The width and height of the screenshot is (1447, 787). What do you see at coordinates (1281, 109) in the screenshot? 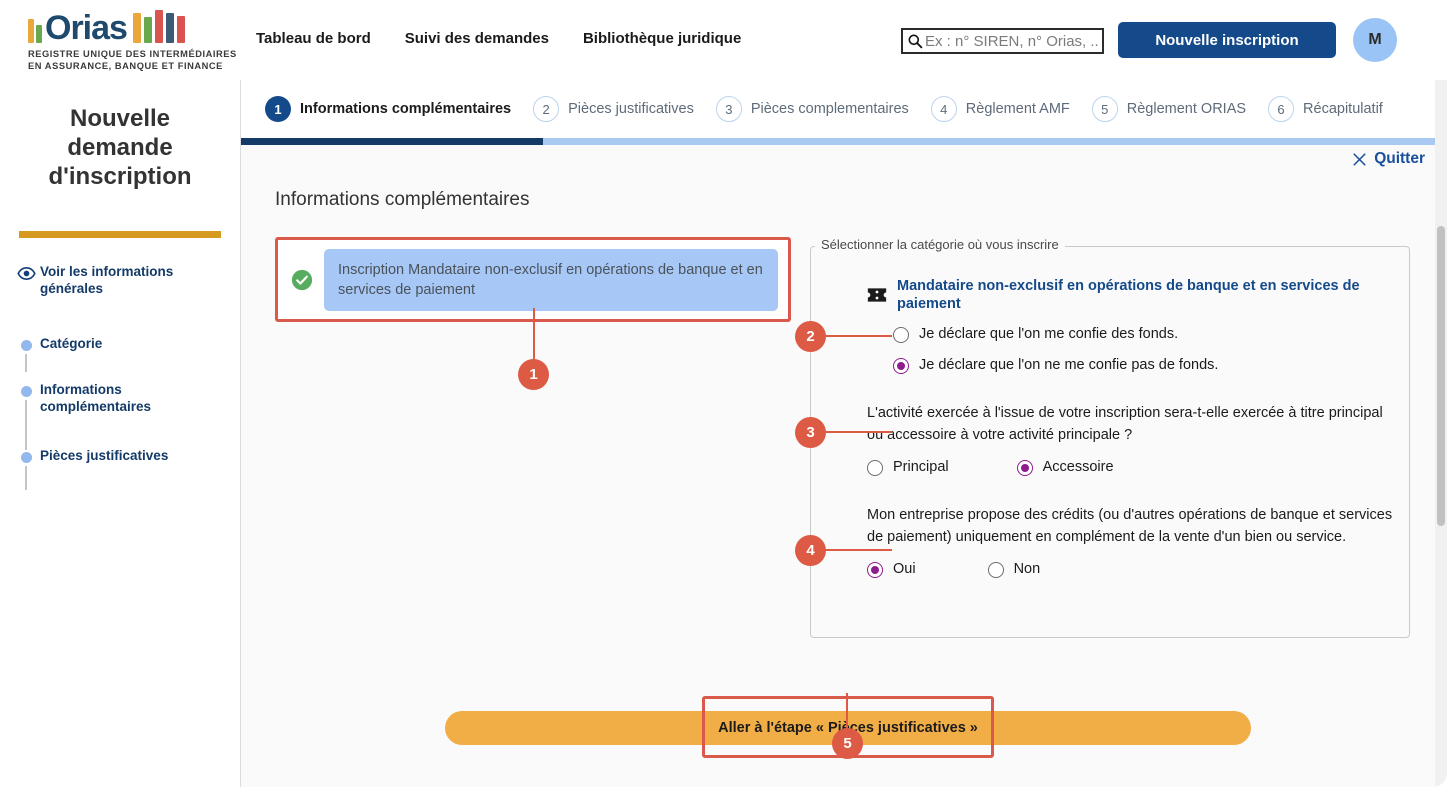
I see `step-number: 6` at bounding box center [1281, 109].